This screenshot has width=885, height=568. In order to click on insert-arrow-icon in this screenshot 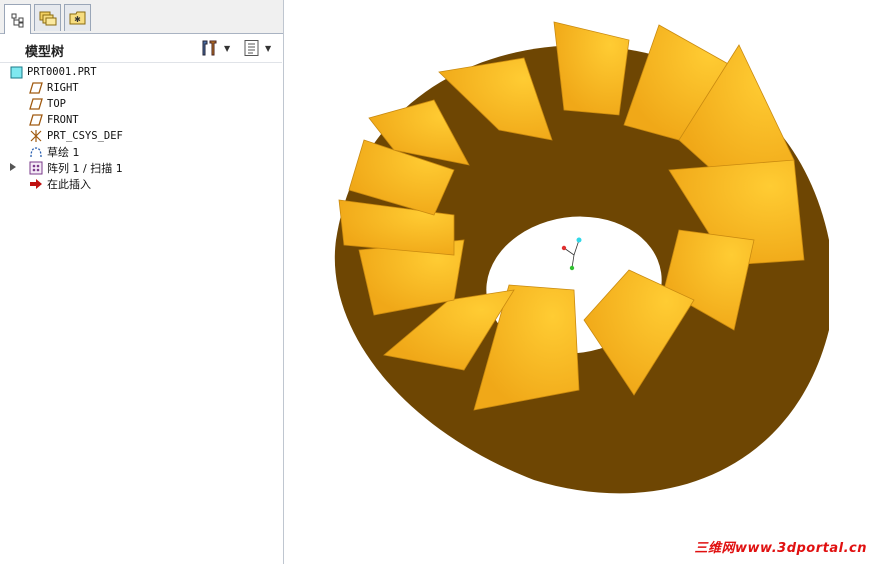, I will do `click(36, 184)`.